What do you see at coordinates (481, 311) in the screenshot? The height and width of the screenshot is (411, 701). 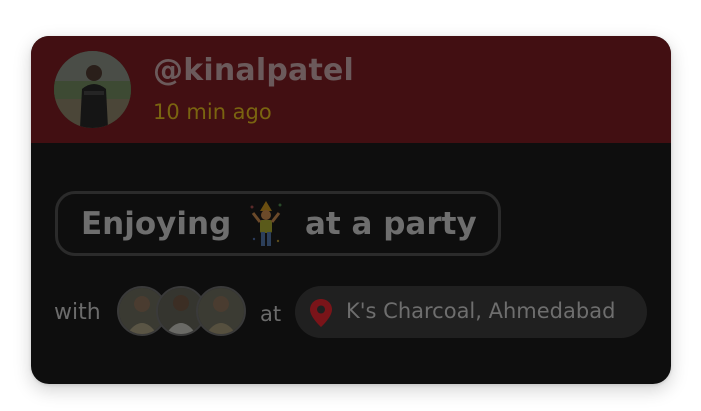 I see `location-name: K's Charcoal, Ahmedabad` at bounding box center [481, 311].